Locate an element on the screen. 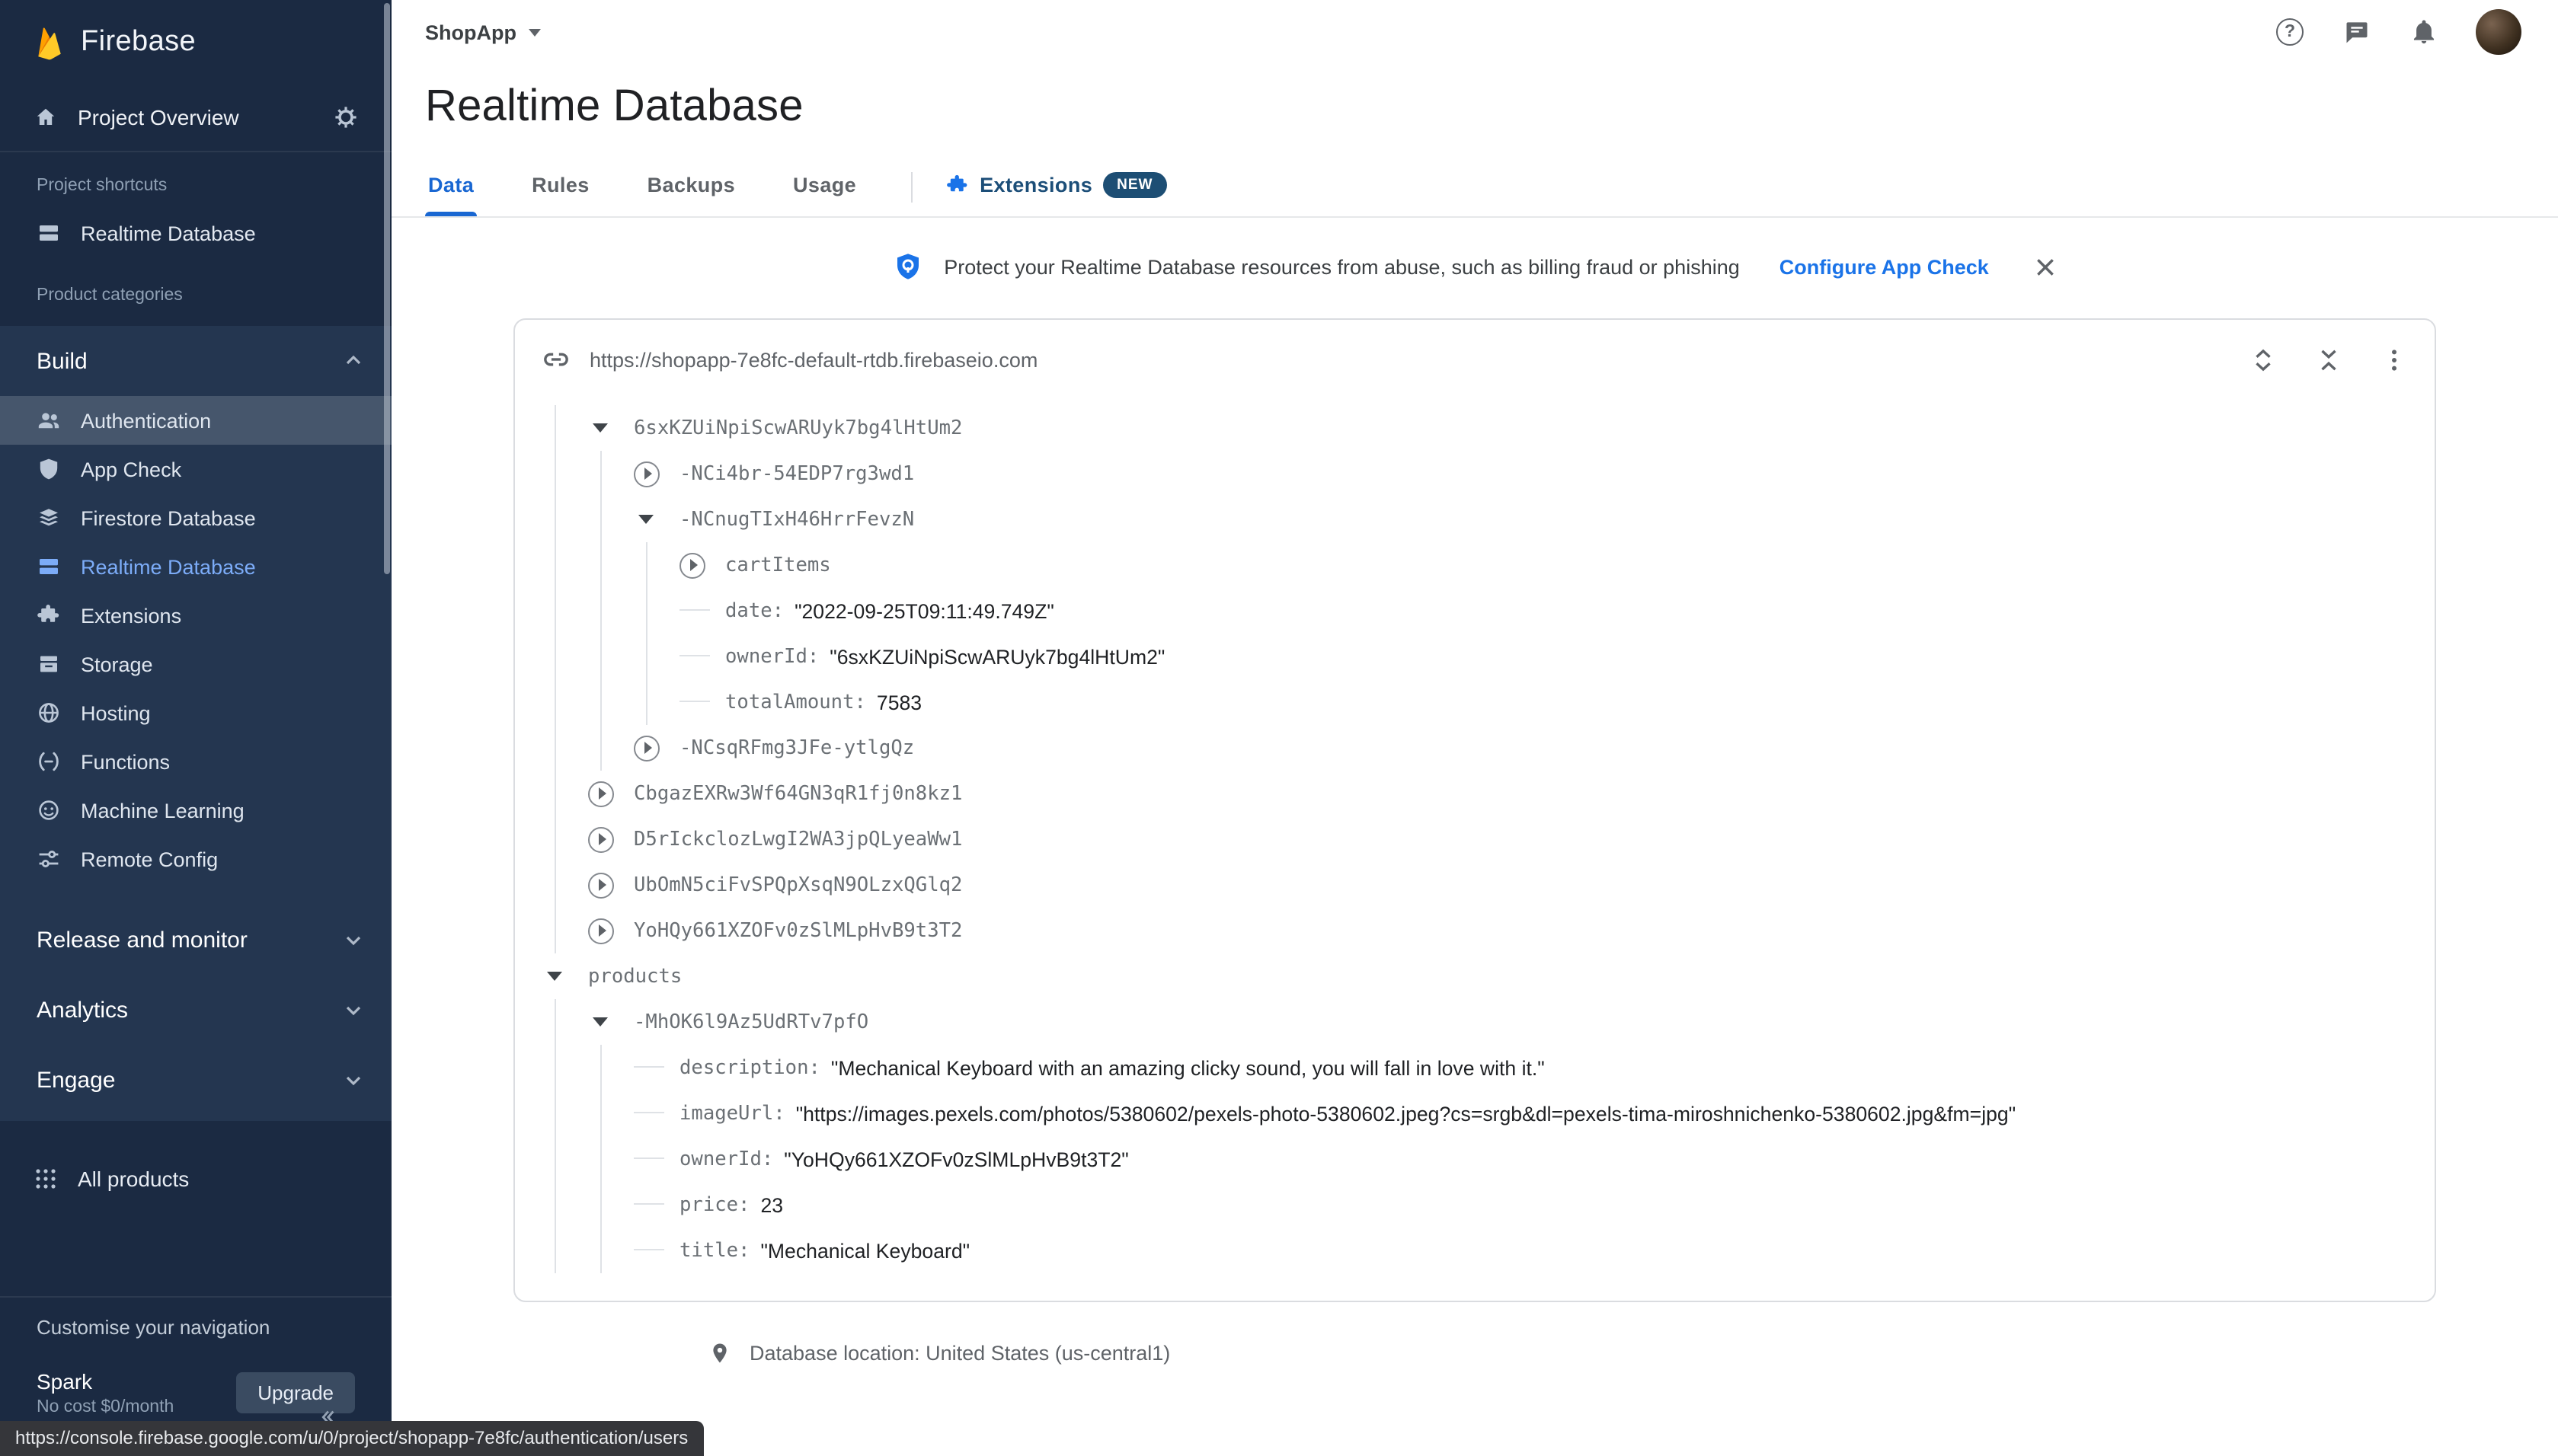  more-options-icon is located at coordinates (2394, 359).